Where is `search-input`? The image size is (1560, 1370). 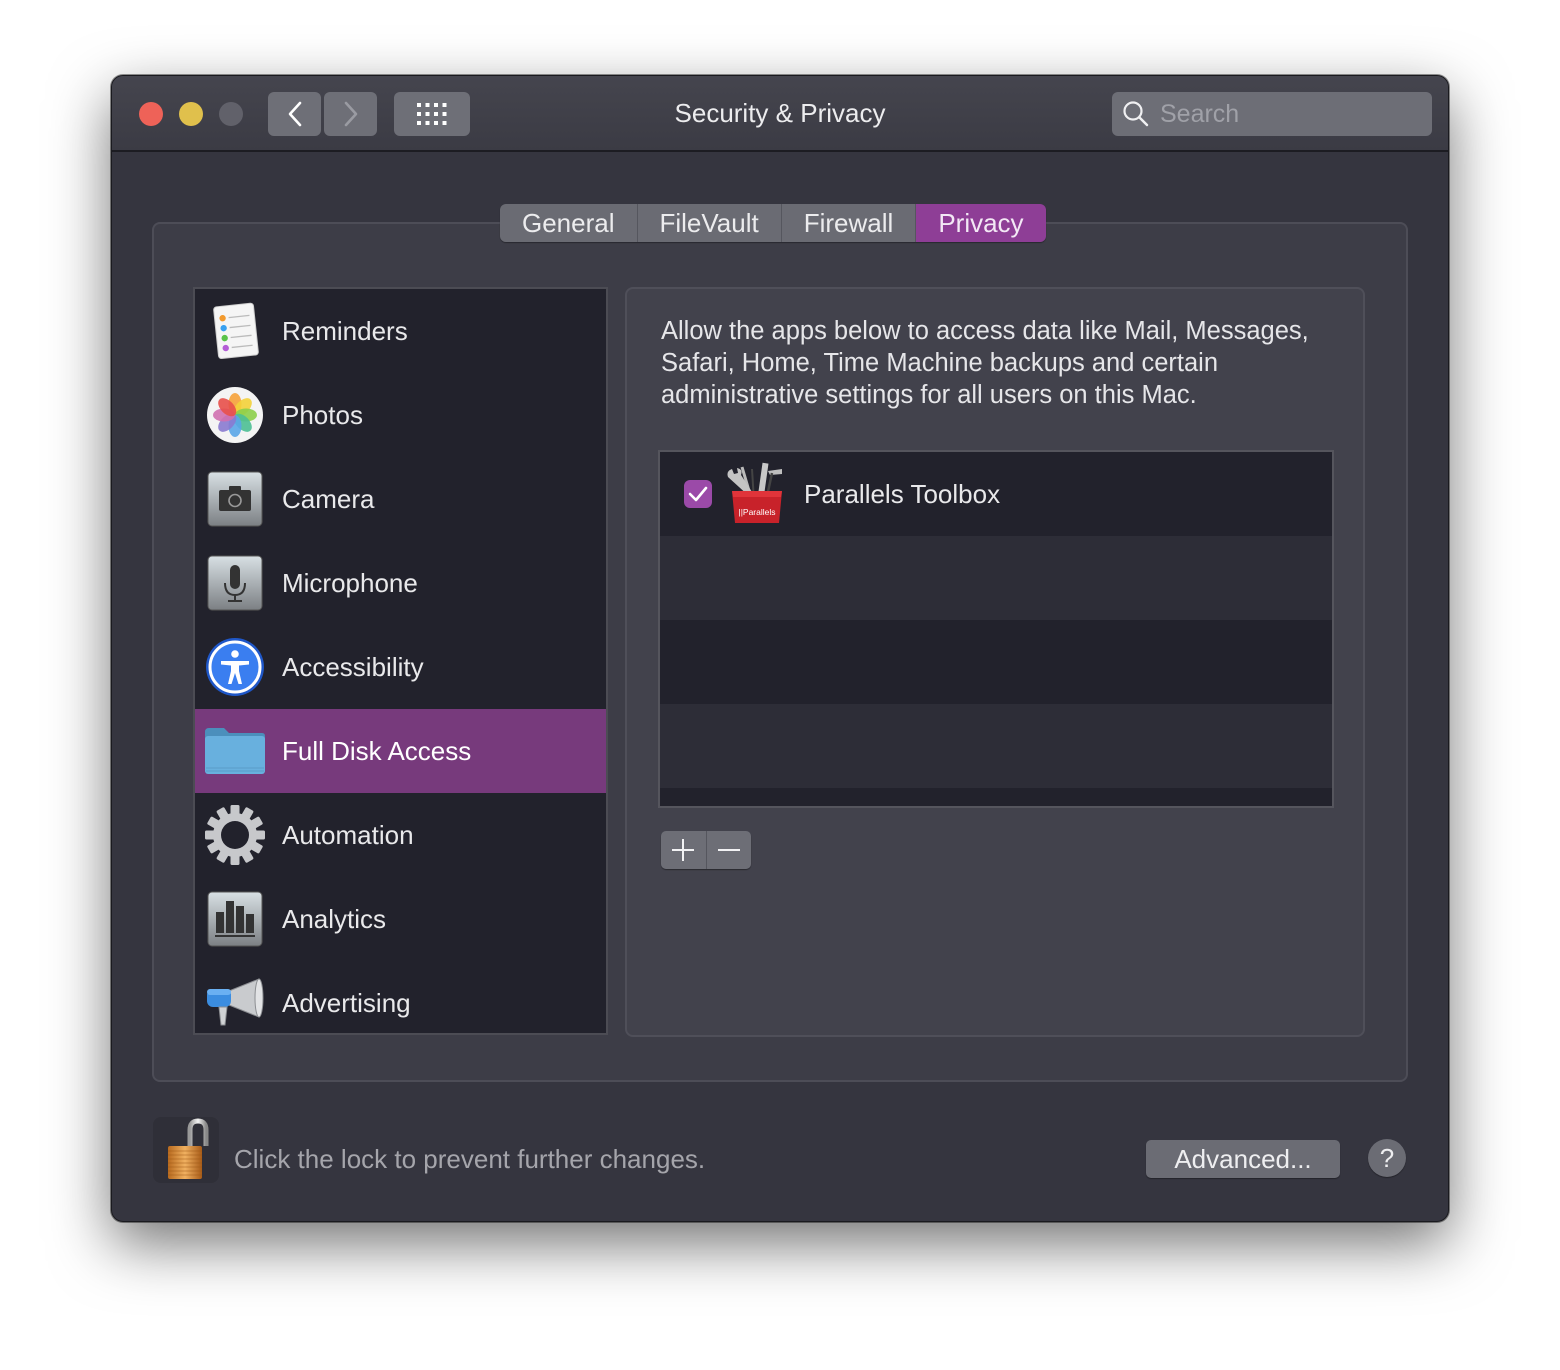 search-input is located at coordinates (1290, 114).